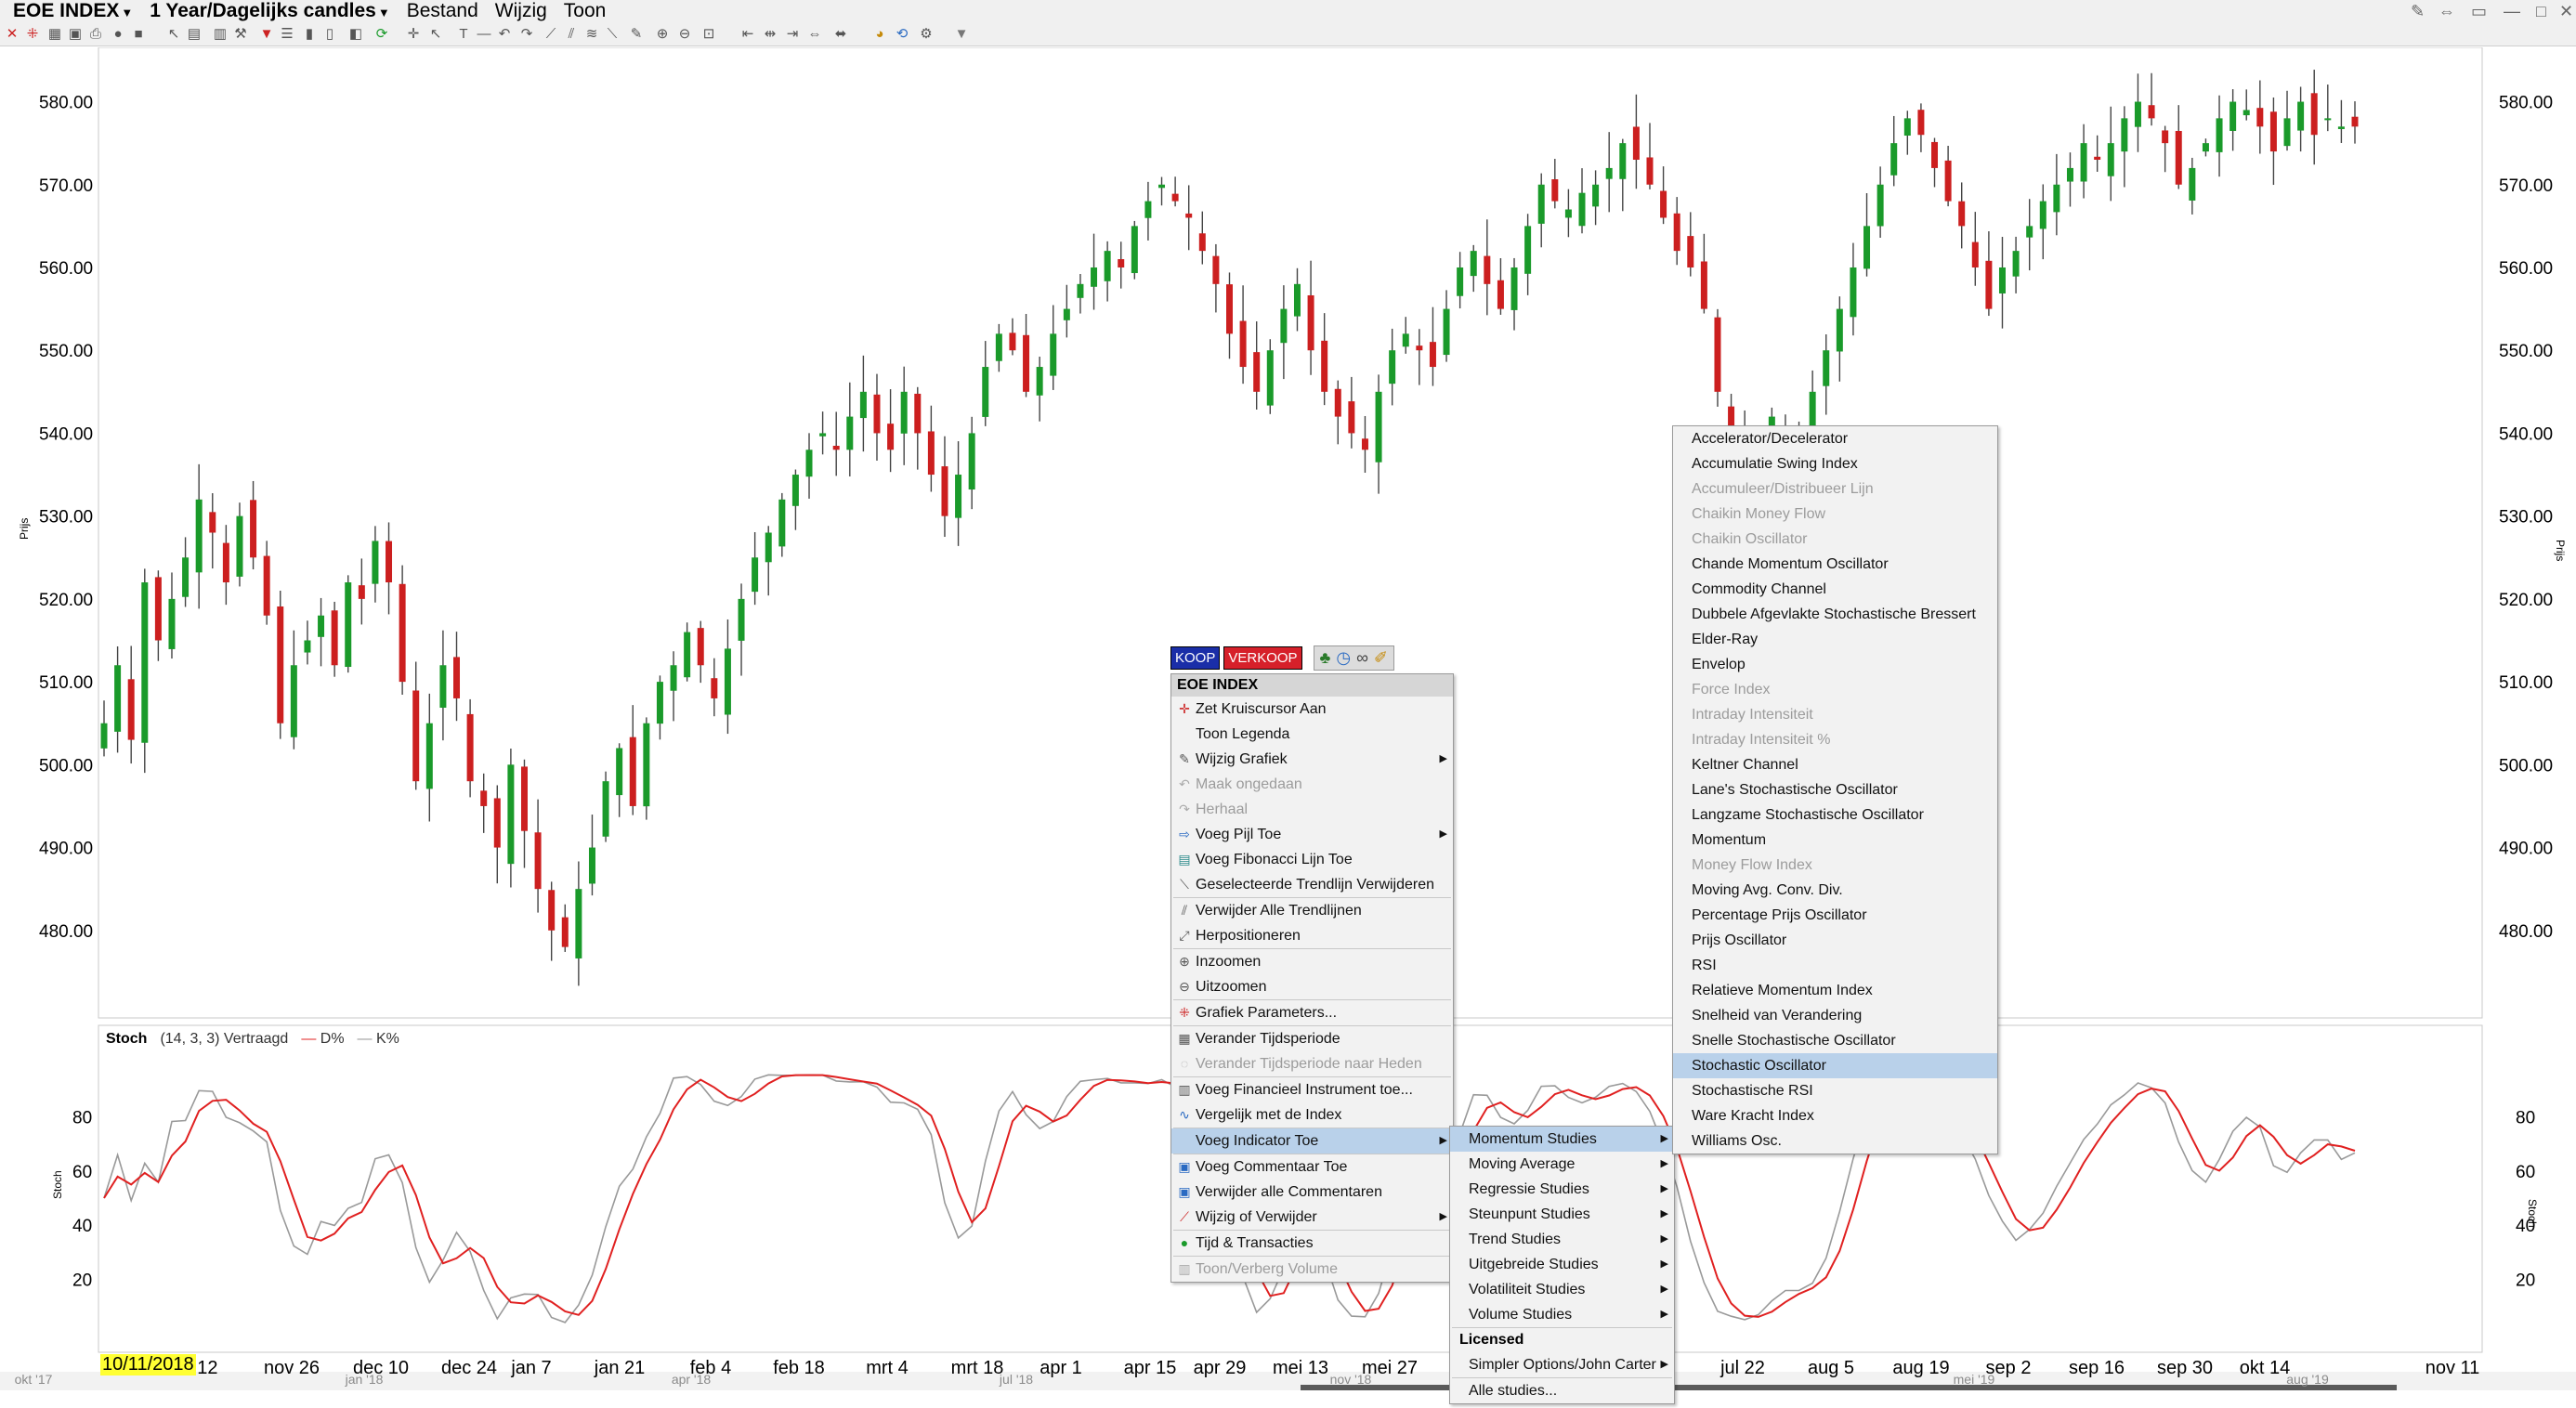 The width and height of the screenshot is (2576, 1408). I want to click on cursor-icon: ⁜, so click(32, 34).